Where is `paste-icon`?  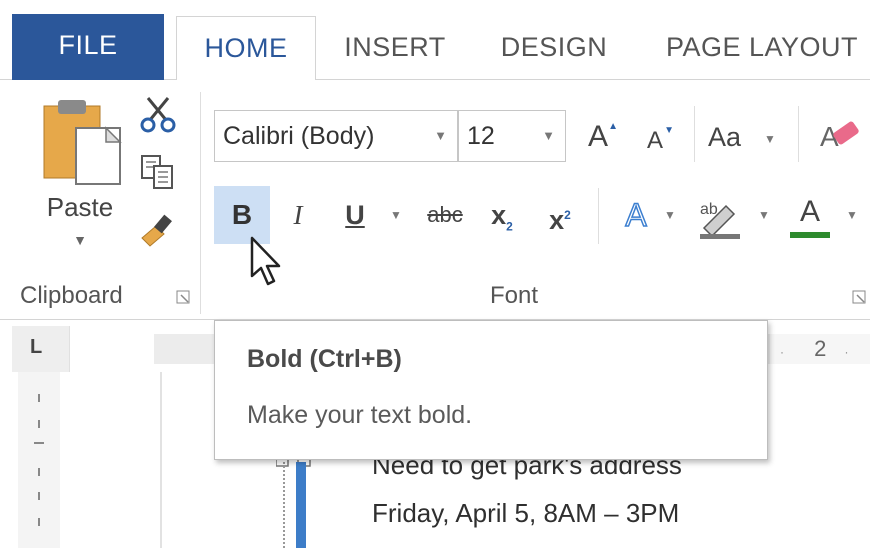 paste-icon is located at coordinates (83, 143).